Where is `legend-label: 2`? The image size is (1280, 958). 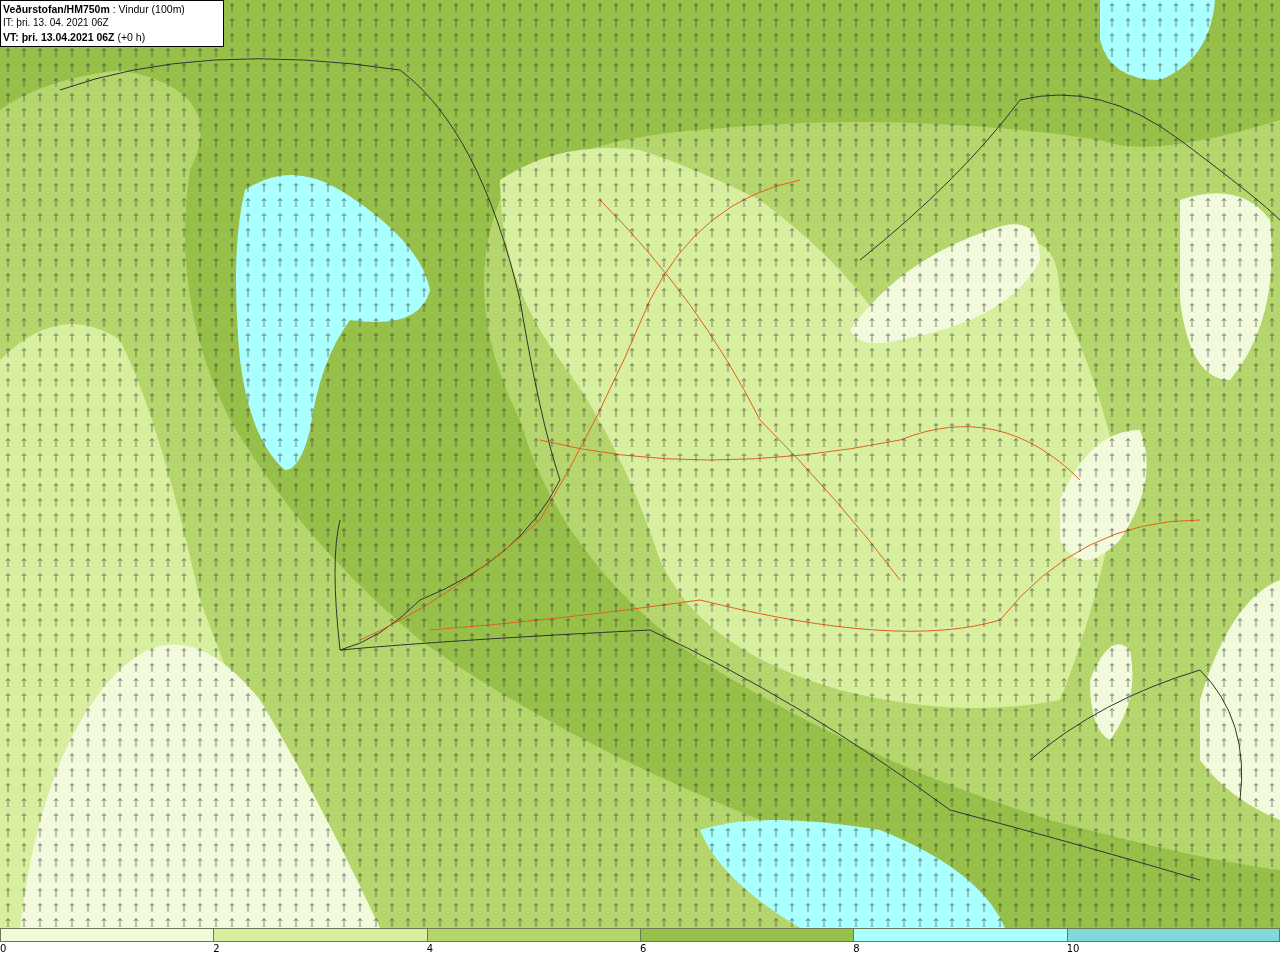 legend-label: 2 is located at coordinates (216, 949).